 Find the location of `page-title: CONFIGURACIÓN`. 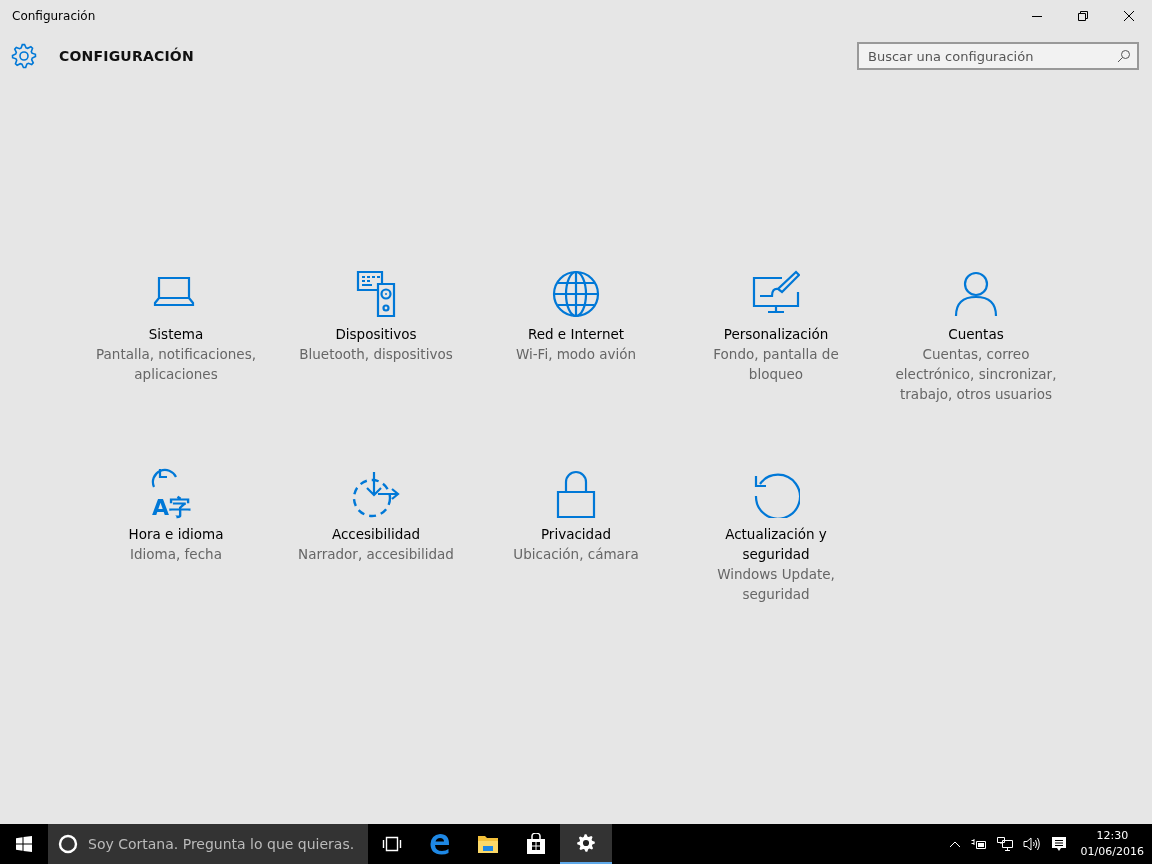

page-title: CONFIGURACIÓN is located at coordinates (126, 56).